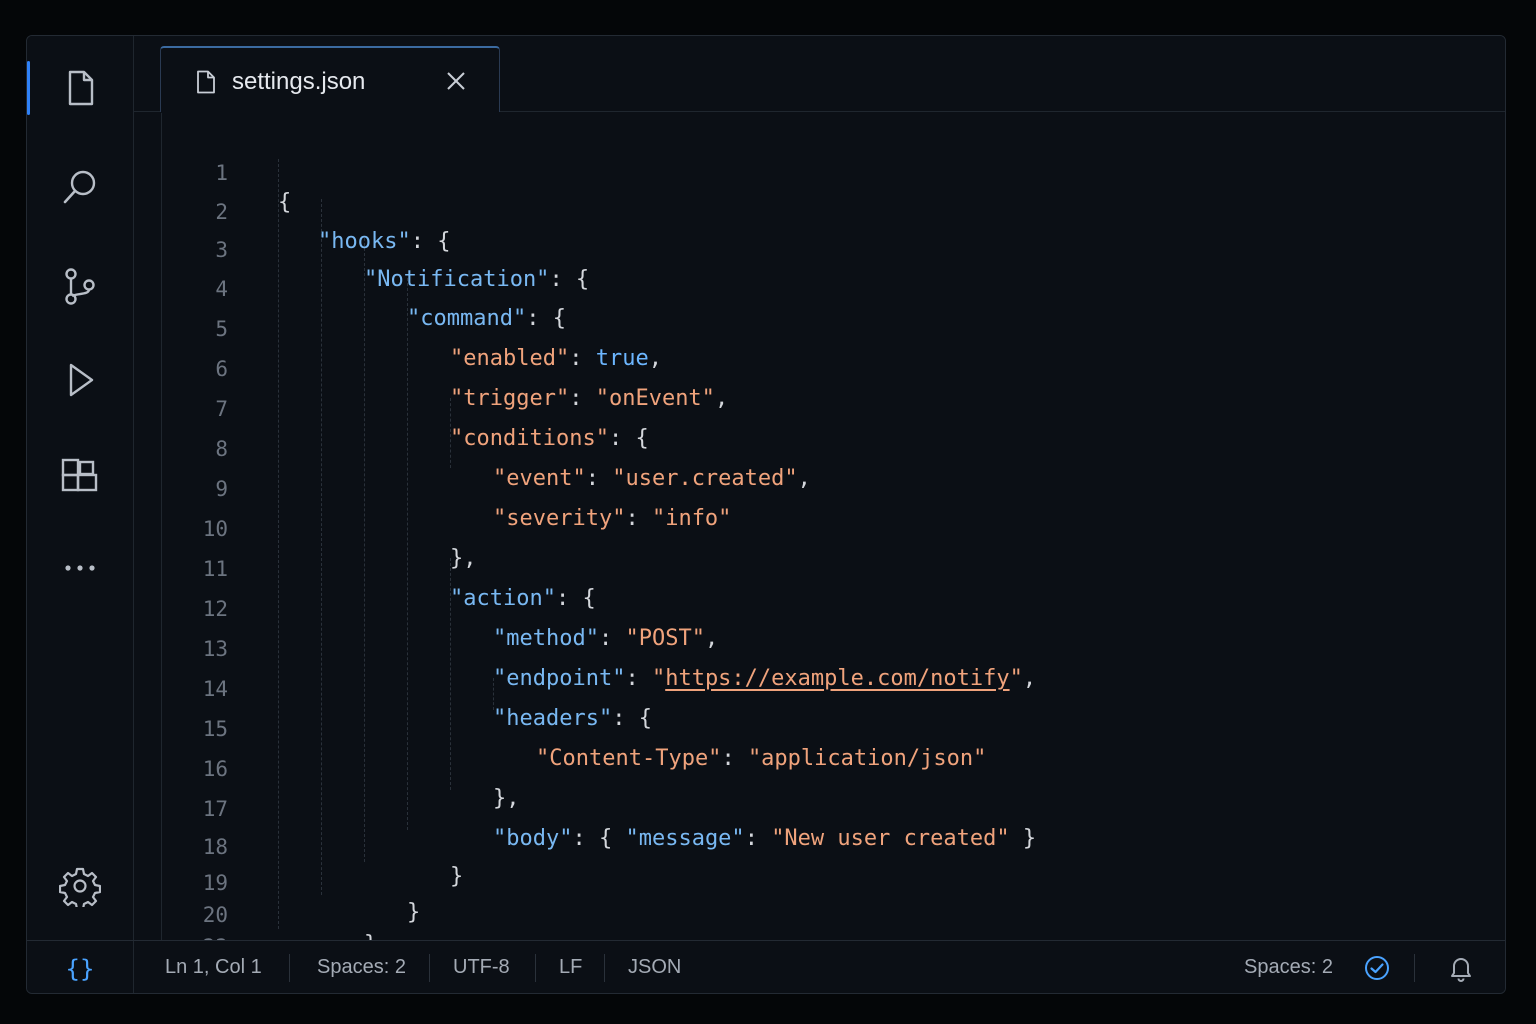 Image resolution: width=1536 pixels, height=1024 pixels. I want to click on code-line: 16 },, so click(812, 767).